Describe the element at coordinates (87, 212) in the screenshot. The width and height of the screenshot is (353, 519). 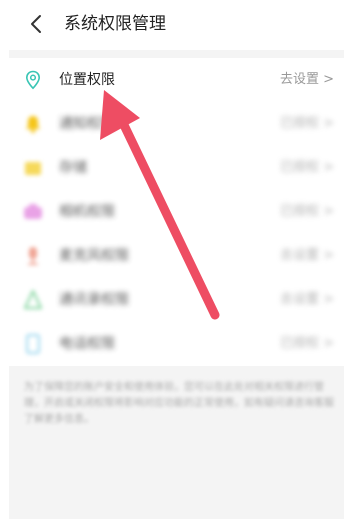
I see `permission-label: 相机权限` at that location.